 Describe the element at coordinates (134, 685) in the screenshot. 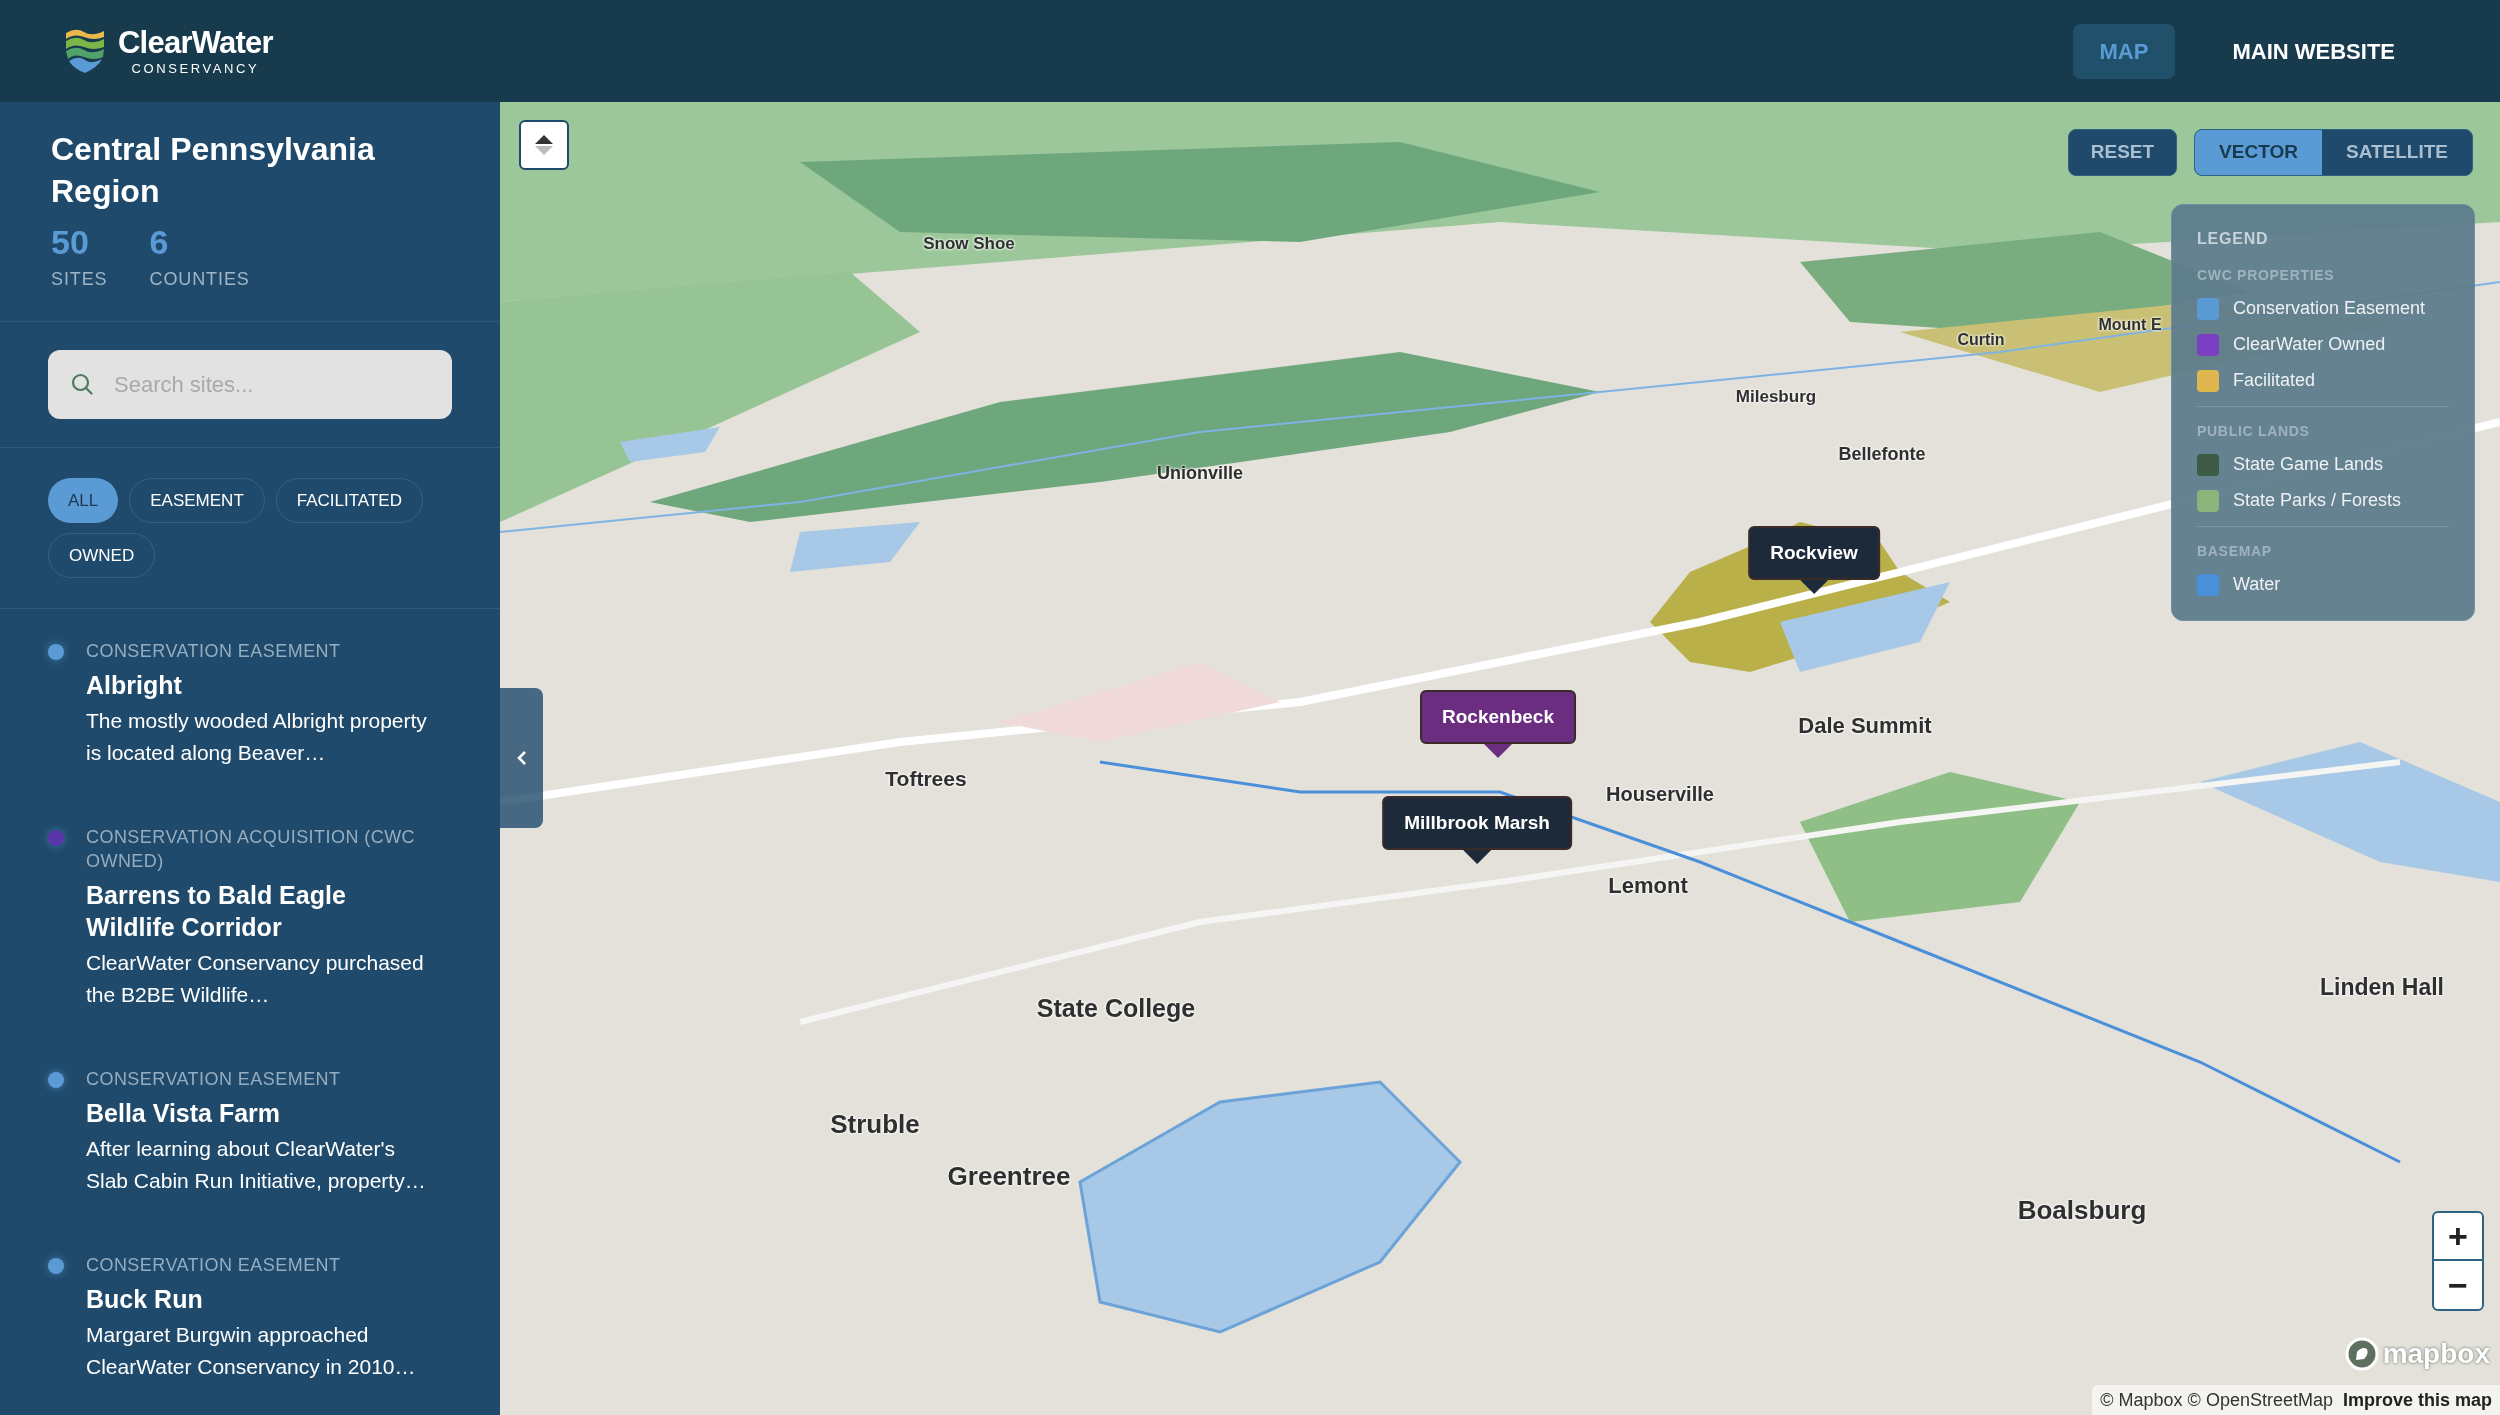

I see `site-name: Albright` at that location.